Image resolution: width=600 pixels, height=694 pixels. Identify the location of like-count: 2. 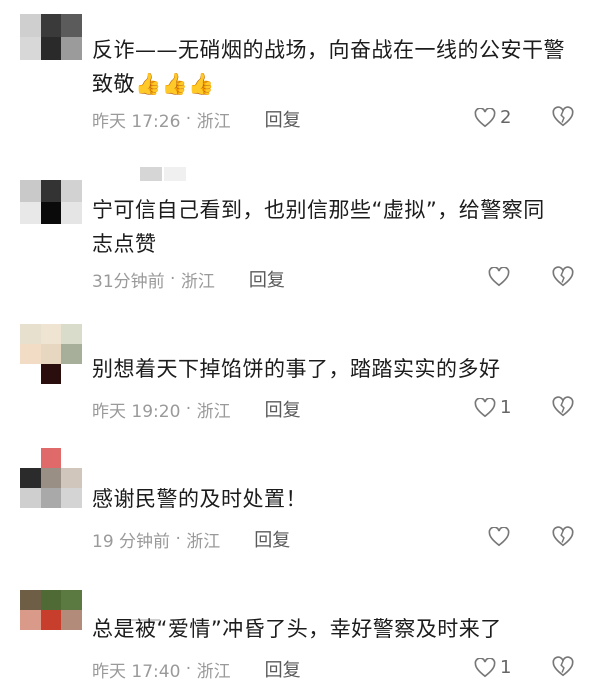
(506, 117).